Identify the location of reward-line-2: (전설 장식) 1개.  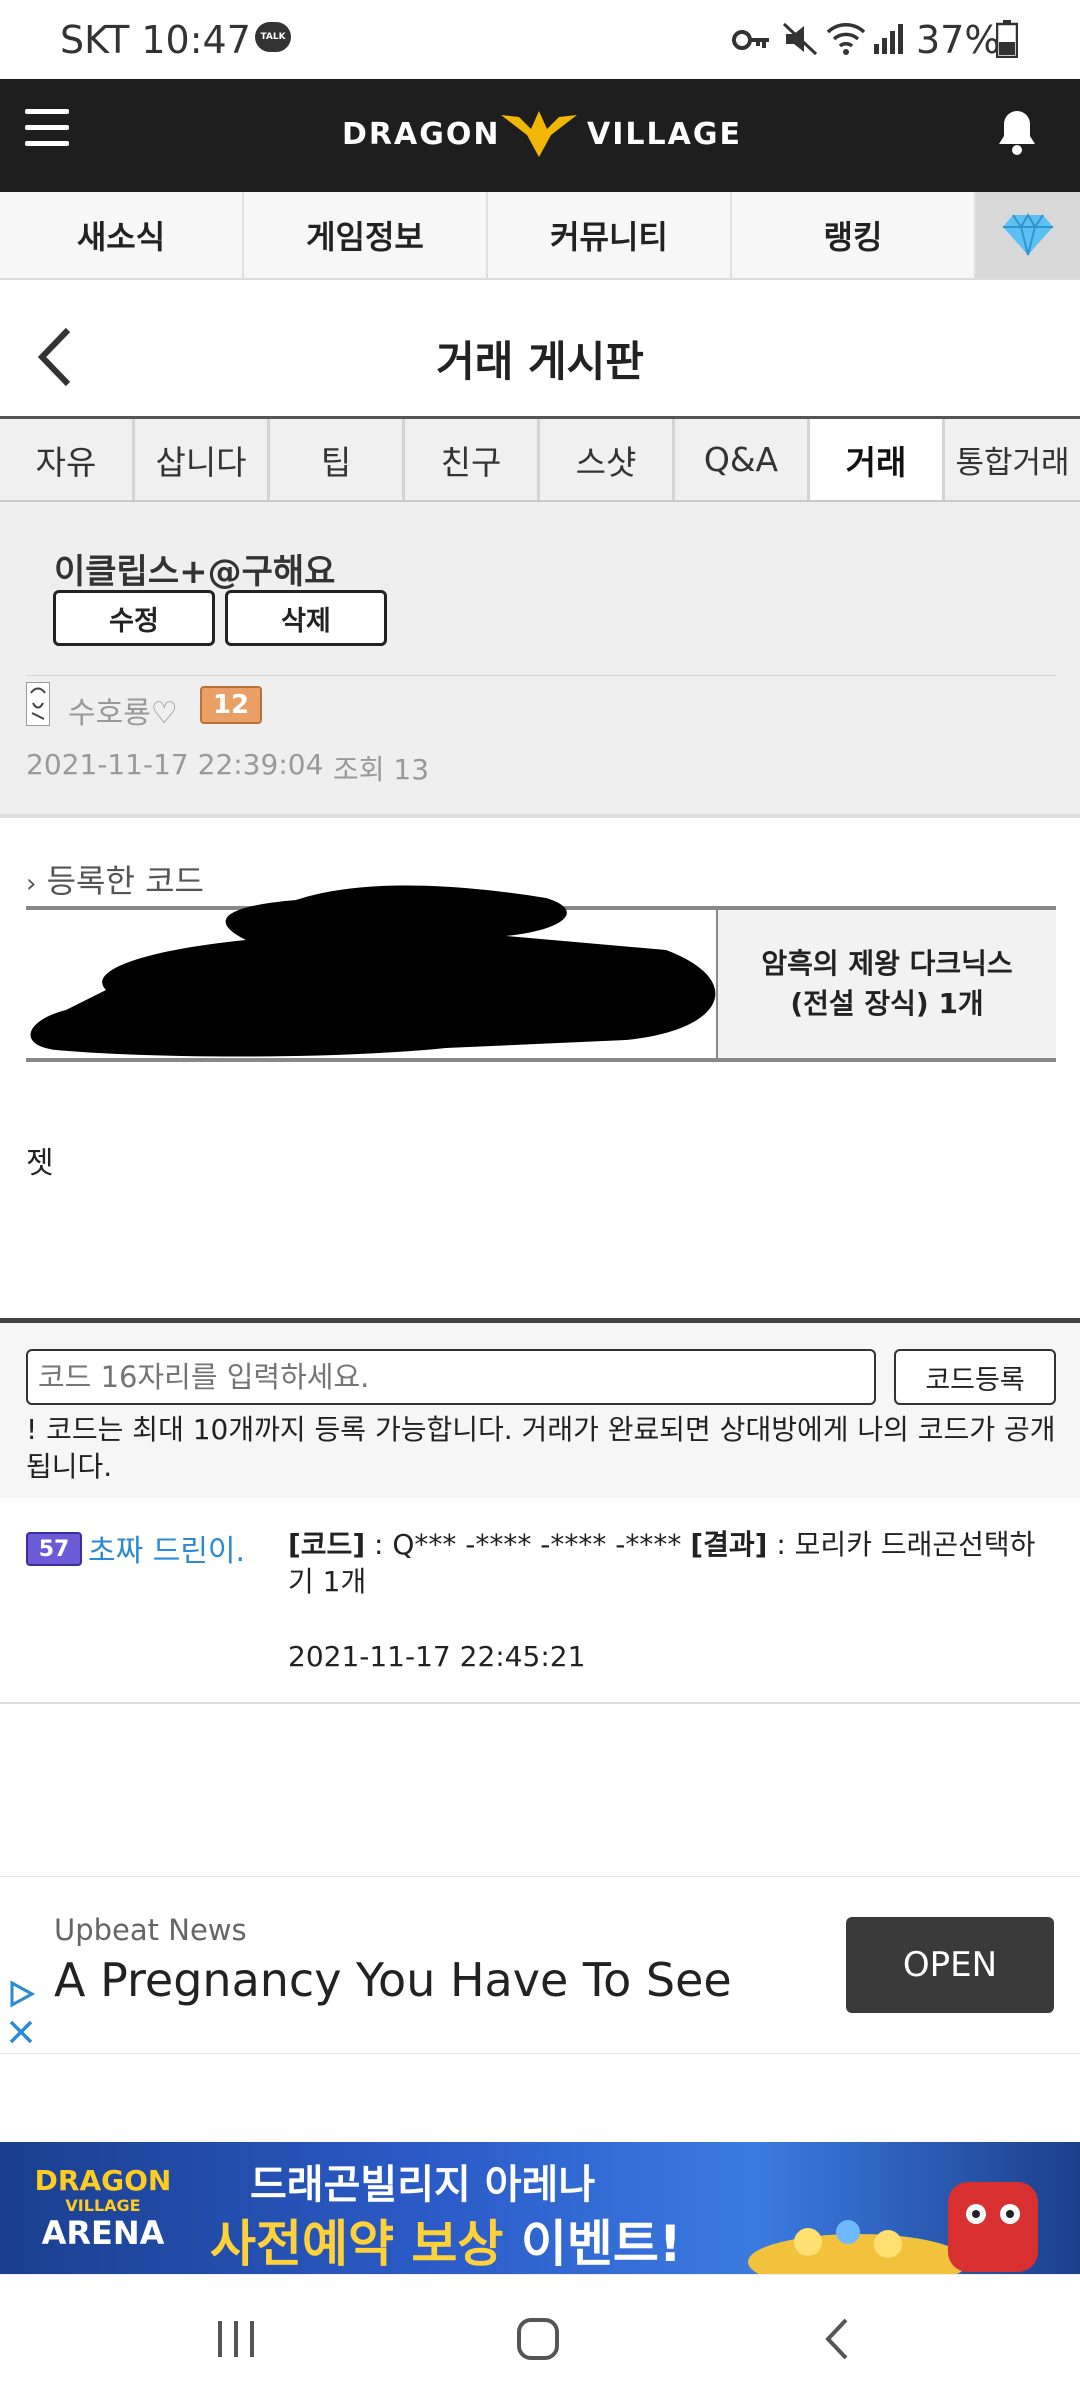
(887, 1003).